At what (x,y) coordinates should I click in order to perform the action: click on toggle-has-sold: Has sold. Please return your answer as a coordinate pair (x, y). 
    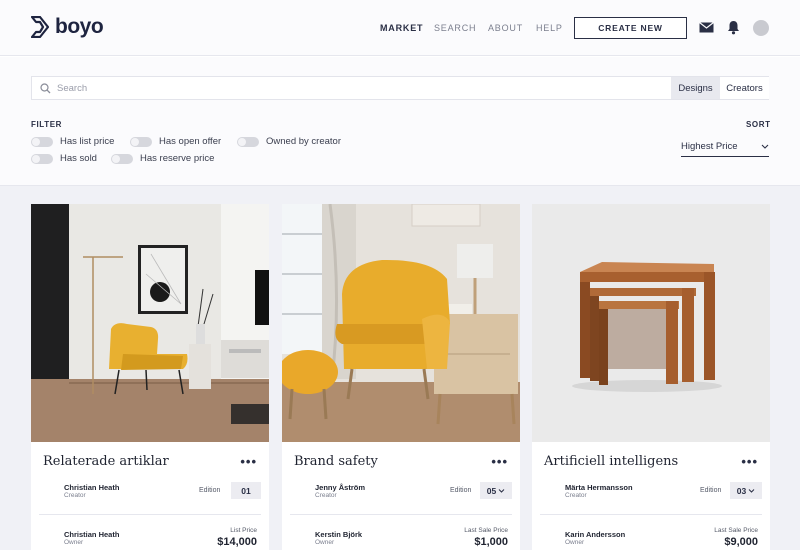
    Looking at the image, I should click on (64, 158).